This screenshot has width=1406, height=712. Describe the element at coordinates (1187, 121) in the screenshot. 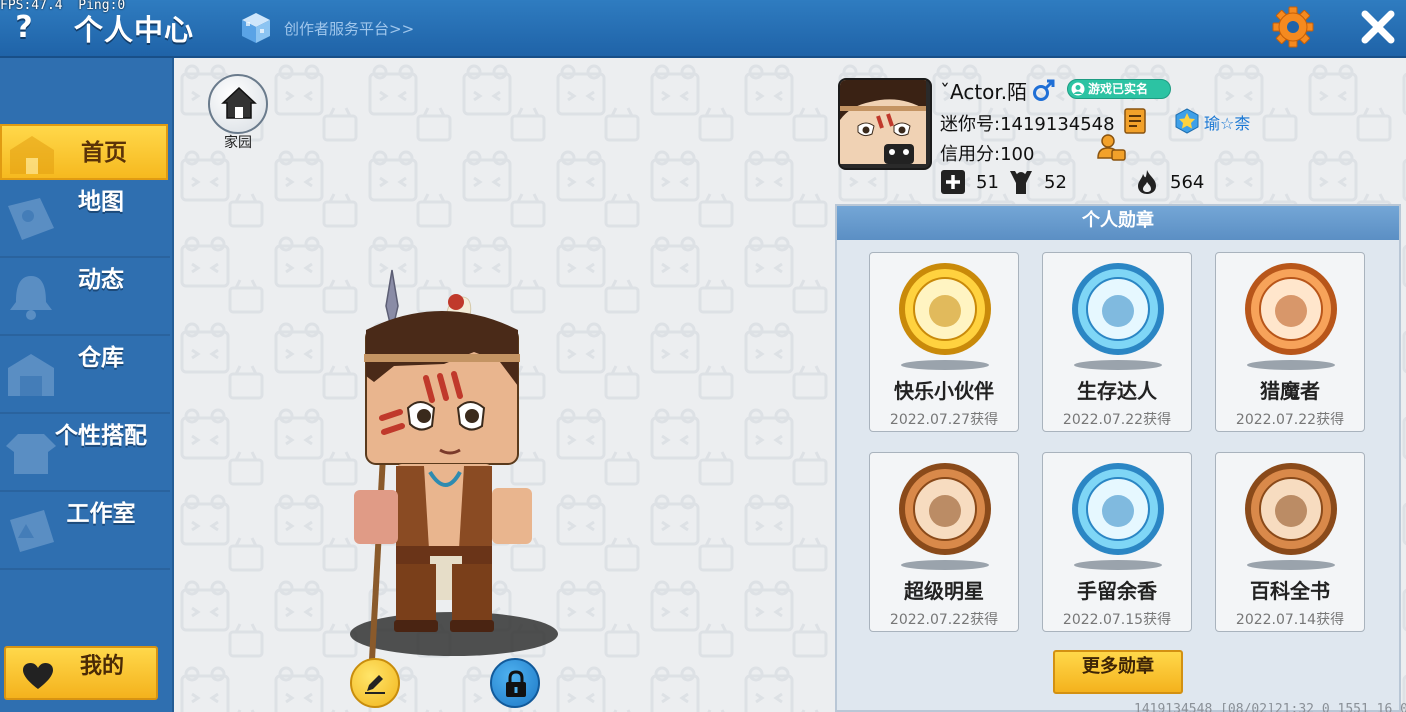

I see `clan-star-icon` at that location.